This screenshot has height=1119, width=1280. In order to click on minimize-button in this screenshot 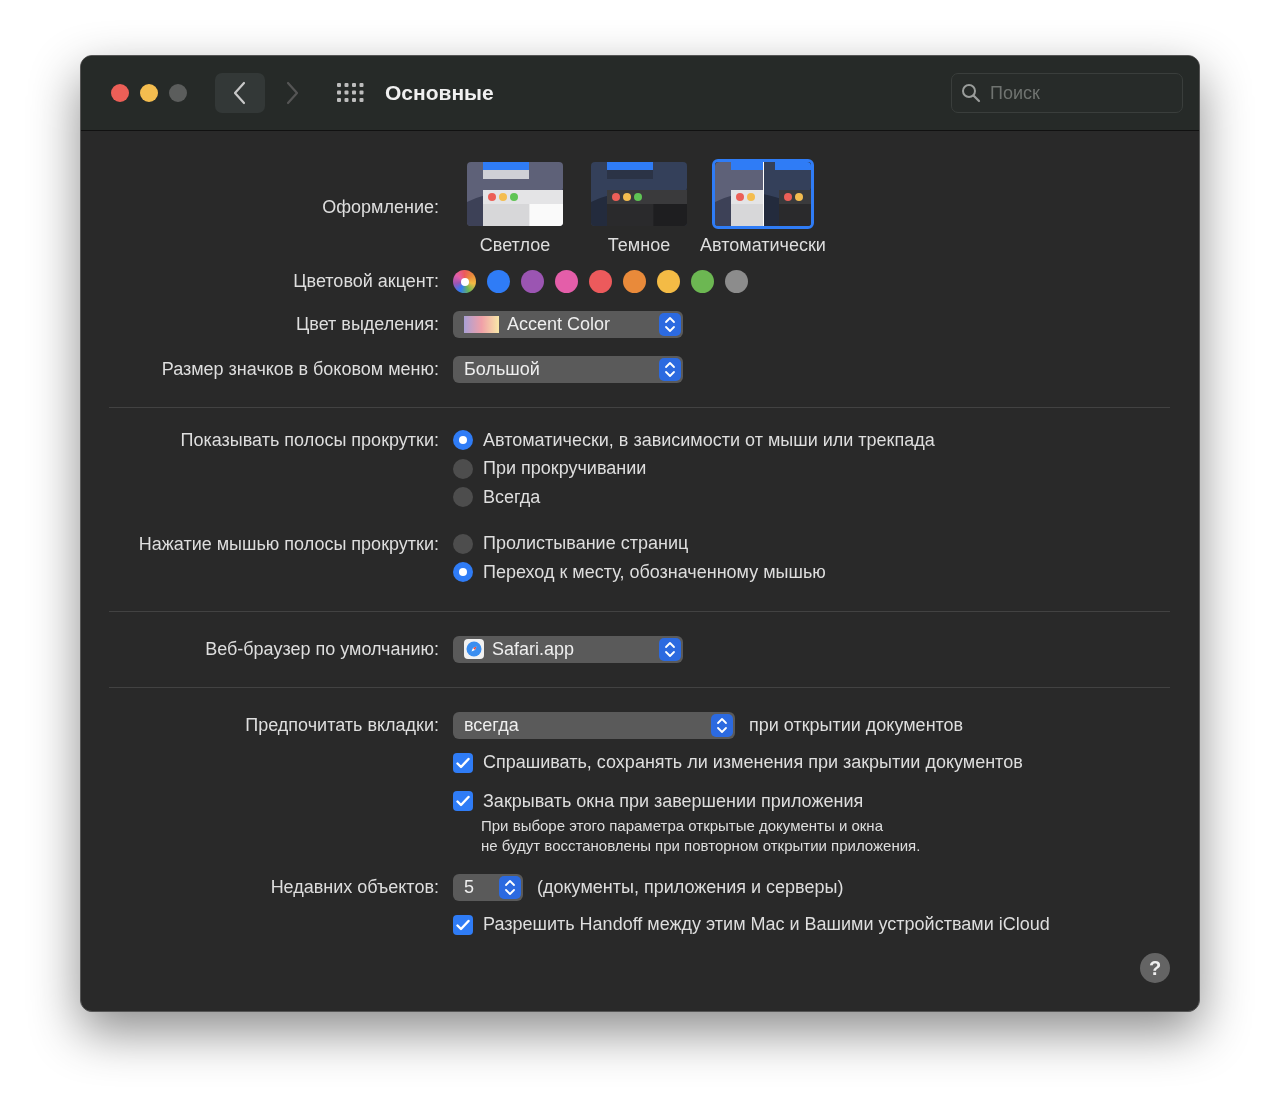, I will do `click(149, 93)`.